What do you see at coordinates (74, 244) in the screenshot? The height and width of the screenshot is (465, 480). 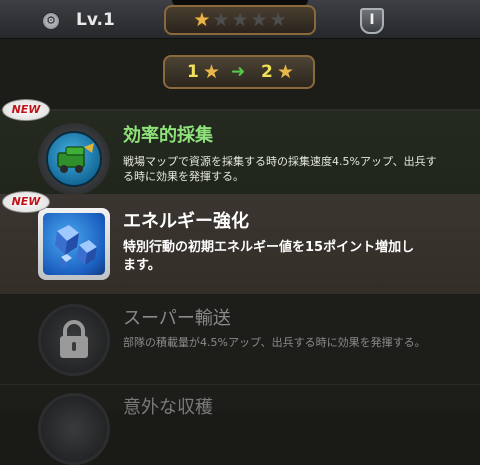 I see `energy-cubes-icon` at bounding box center [74, 244].